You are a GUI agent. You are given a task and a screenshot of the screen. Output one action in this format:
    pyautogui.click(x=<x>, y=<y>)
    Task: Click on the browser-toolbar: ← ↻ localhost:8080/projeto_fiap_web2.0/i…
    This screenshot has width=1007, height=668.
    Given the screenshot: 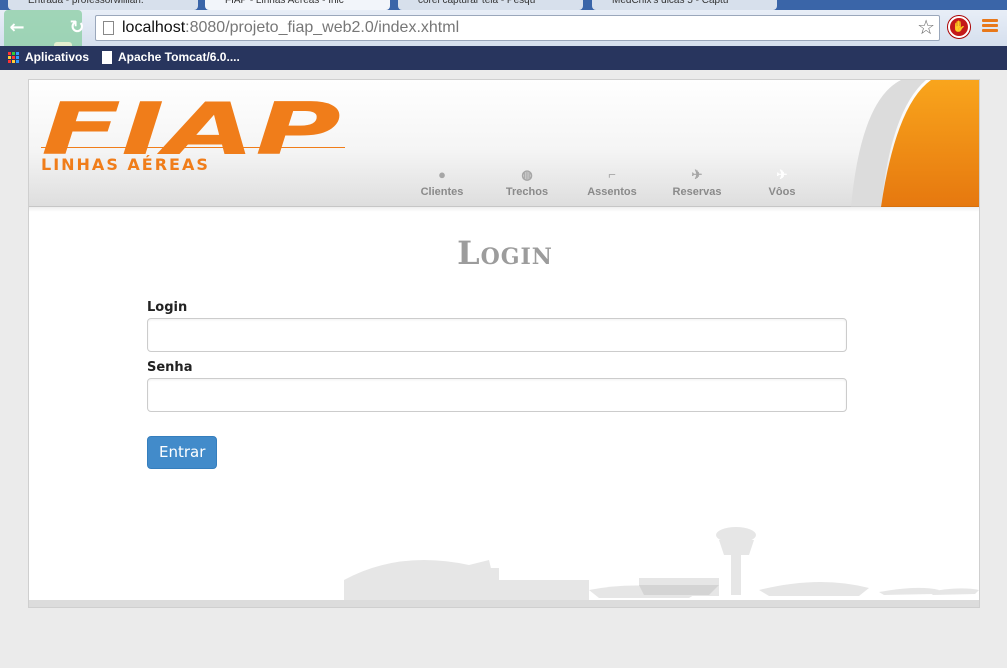 What is the action you would take?
    pyautogui.click(x=503, y=40)
    